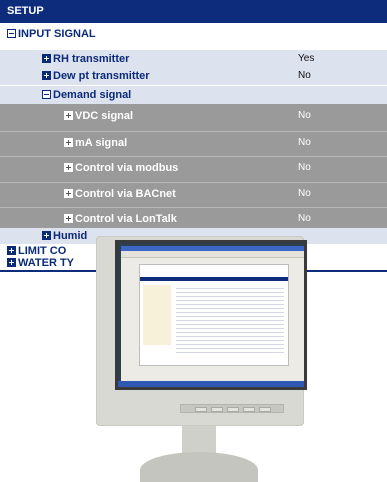 Image resolution: width=387 pixels, height=482 pixels. Describe the element at coordinates (304, 218) in the screenshot. I see `control-lontalk-value: No` at that location.